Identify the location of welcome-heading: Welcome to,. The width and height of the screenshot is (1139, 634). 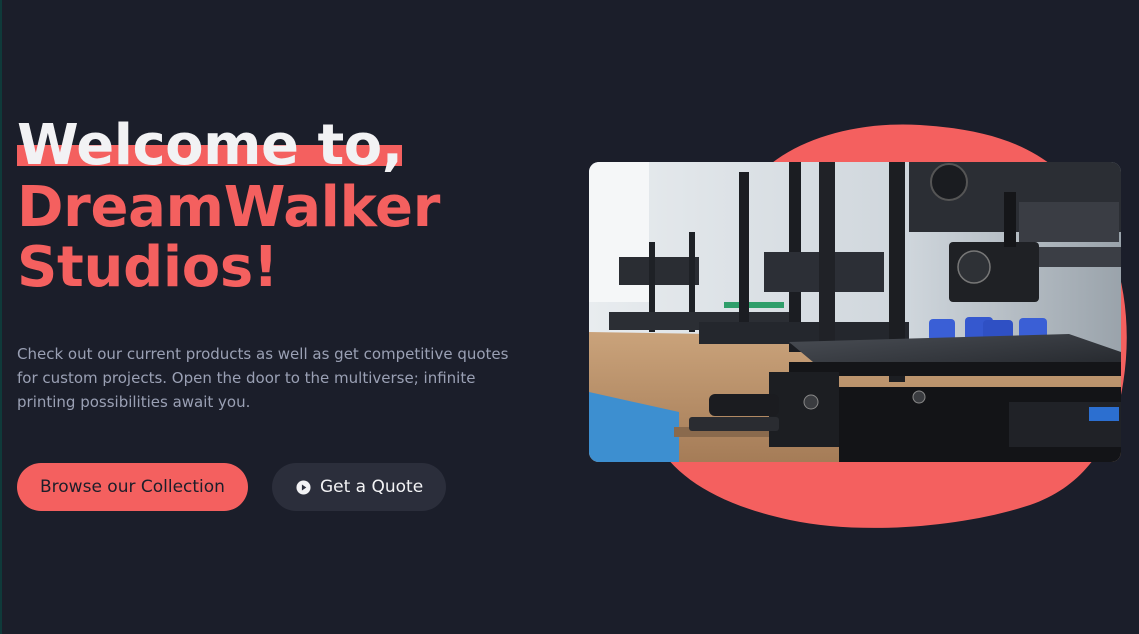
(210, 146).